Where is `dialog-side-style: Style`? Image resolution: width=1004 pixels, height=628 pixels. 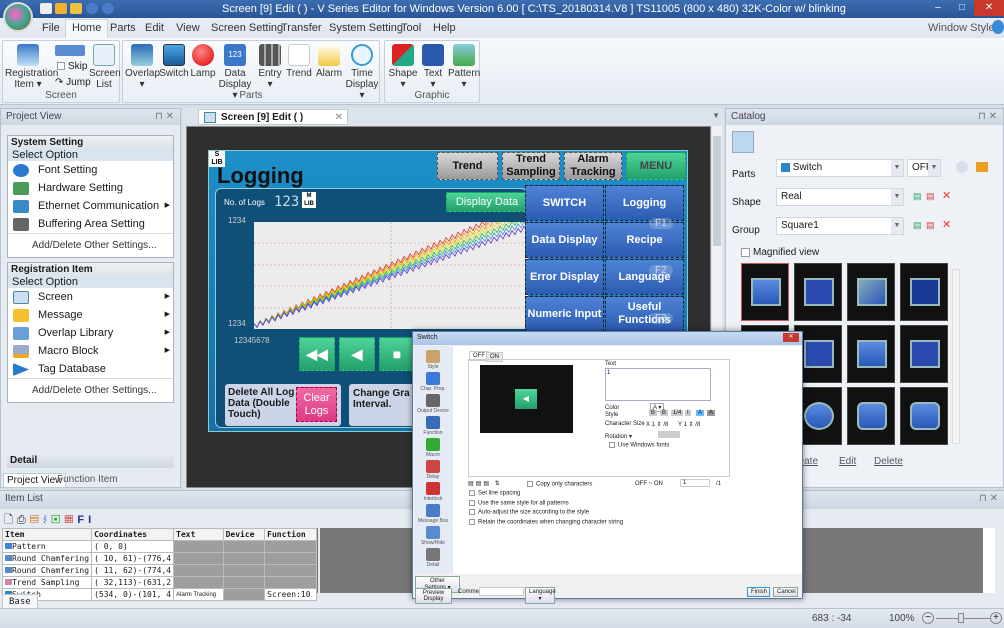 dialog-side-style: Style is located at coordinates (433, 360).